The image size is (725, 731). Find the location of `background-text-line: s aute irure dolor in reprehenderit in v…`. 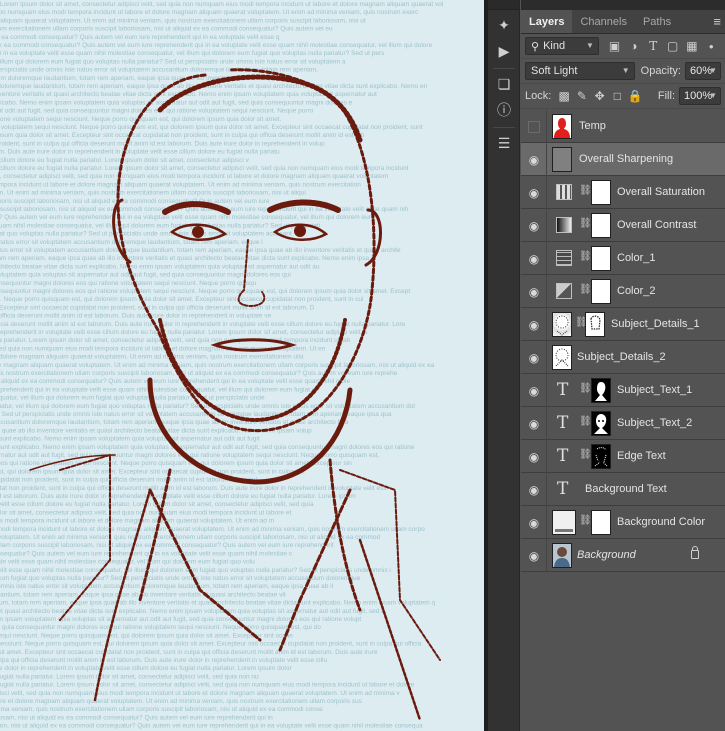

background-text-line: s aute irure dolor in reprehenderit in v… is located at coordinates (125, 160).